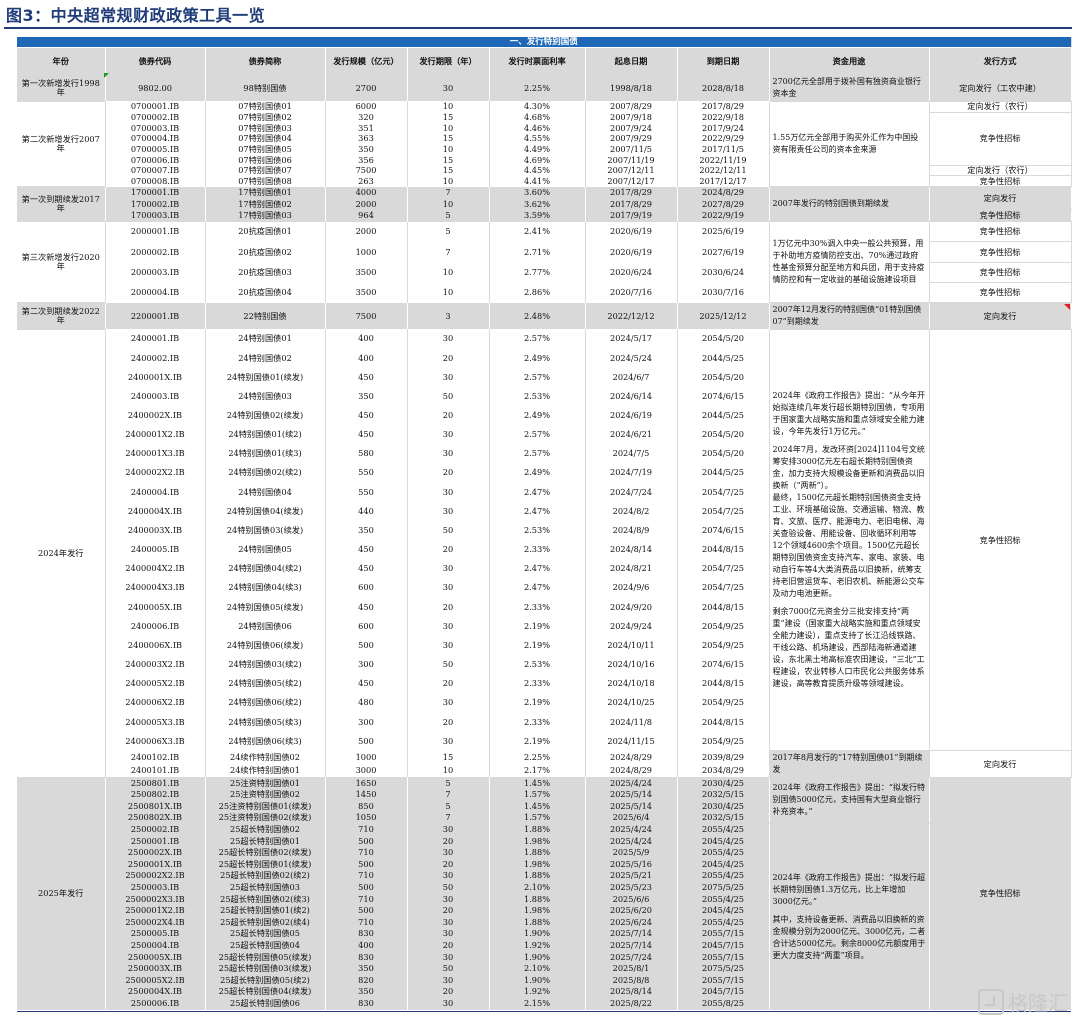 Image resolution: width=1080 pixels, height=1020 pixels. Describe the element at coordinates (723, 434) in the screenshot. I see `maturity-date: 2054/5/20` at that location.